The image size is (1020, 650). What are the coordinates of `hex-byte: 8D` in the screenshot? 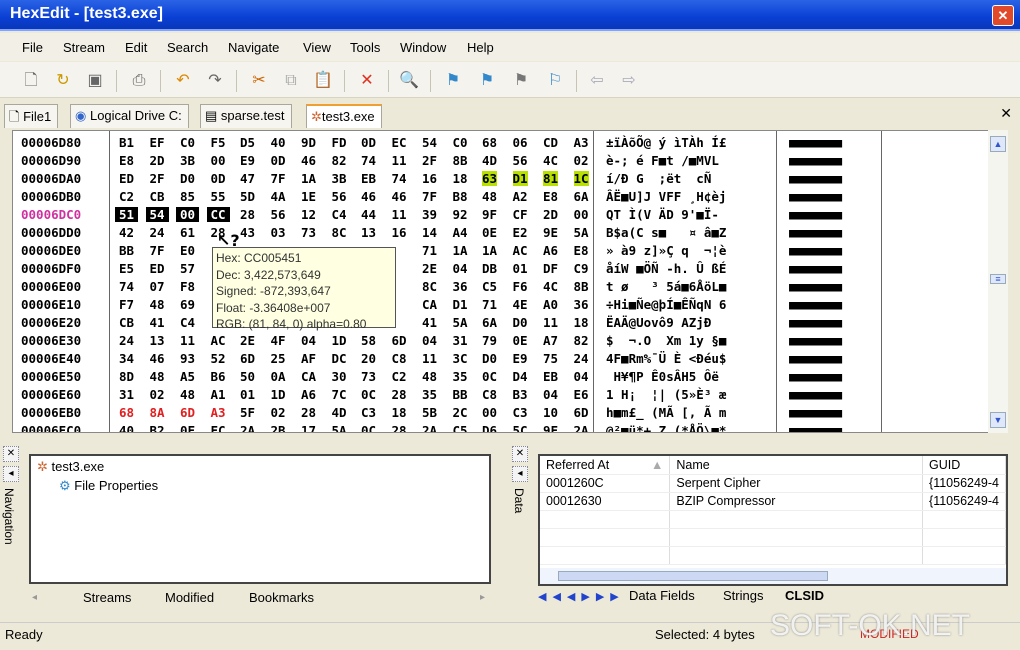 It's located at (126, 376).